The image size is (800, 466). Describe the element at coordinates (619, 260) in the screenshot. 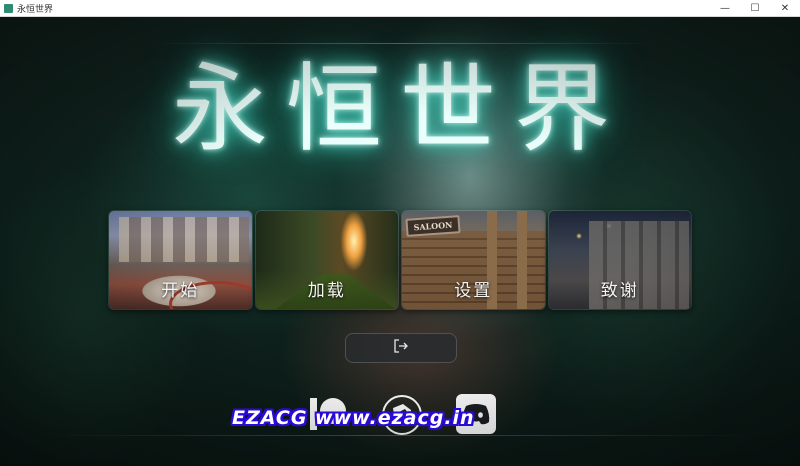

I see `menu-credits-button: 致谢` at that location.